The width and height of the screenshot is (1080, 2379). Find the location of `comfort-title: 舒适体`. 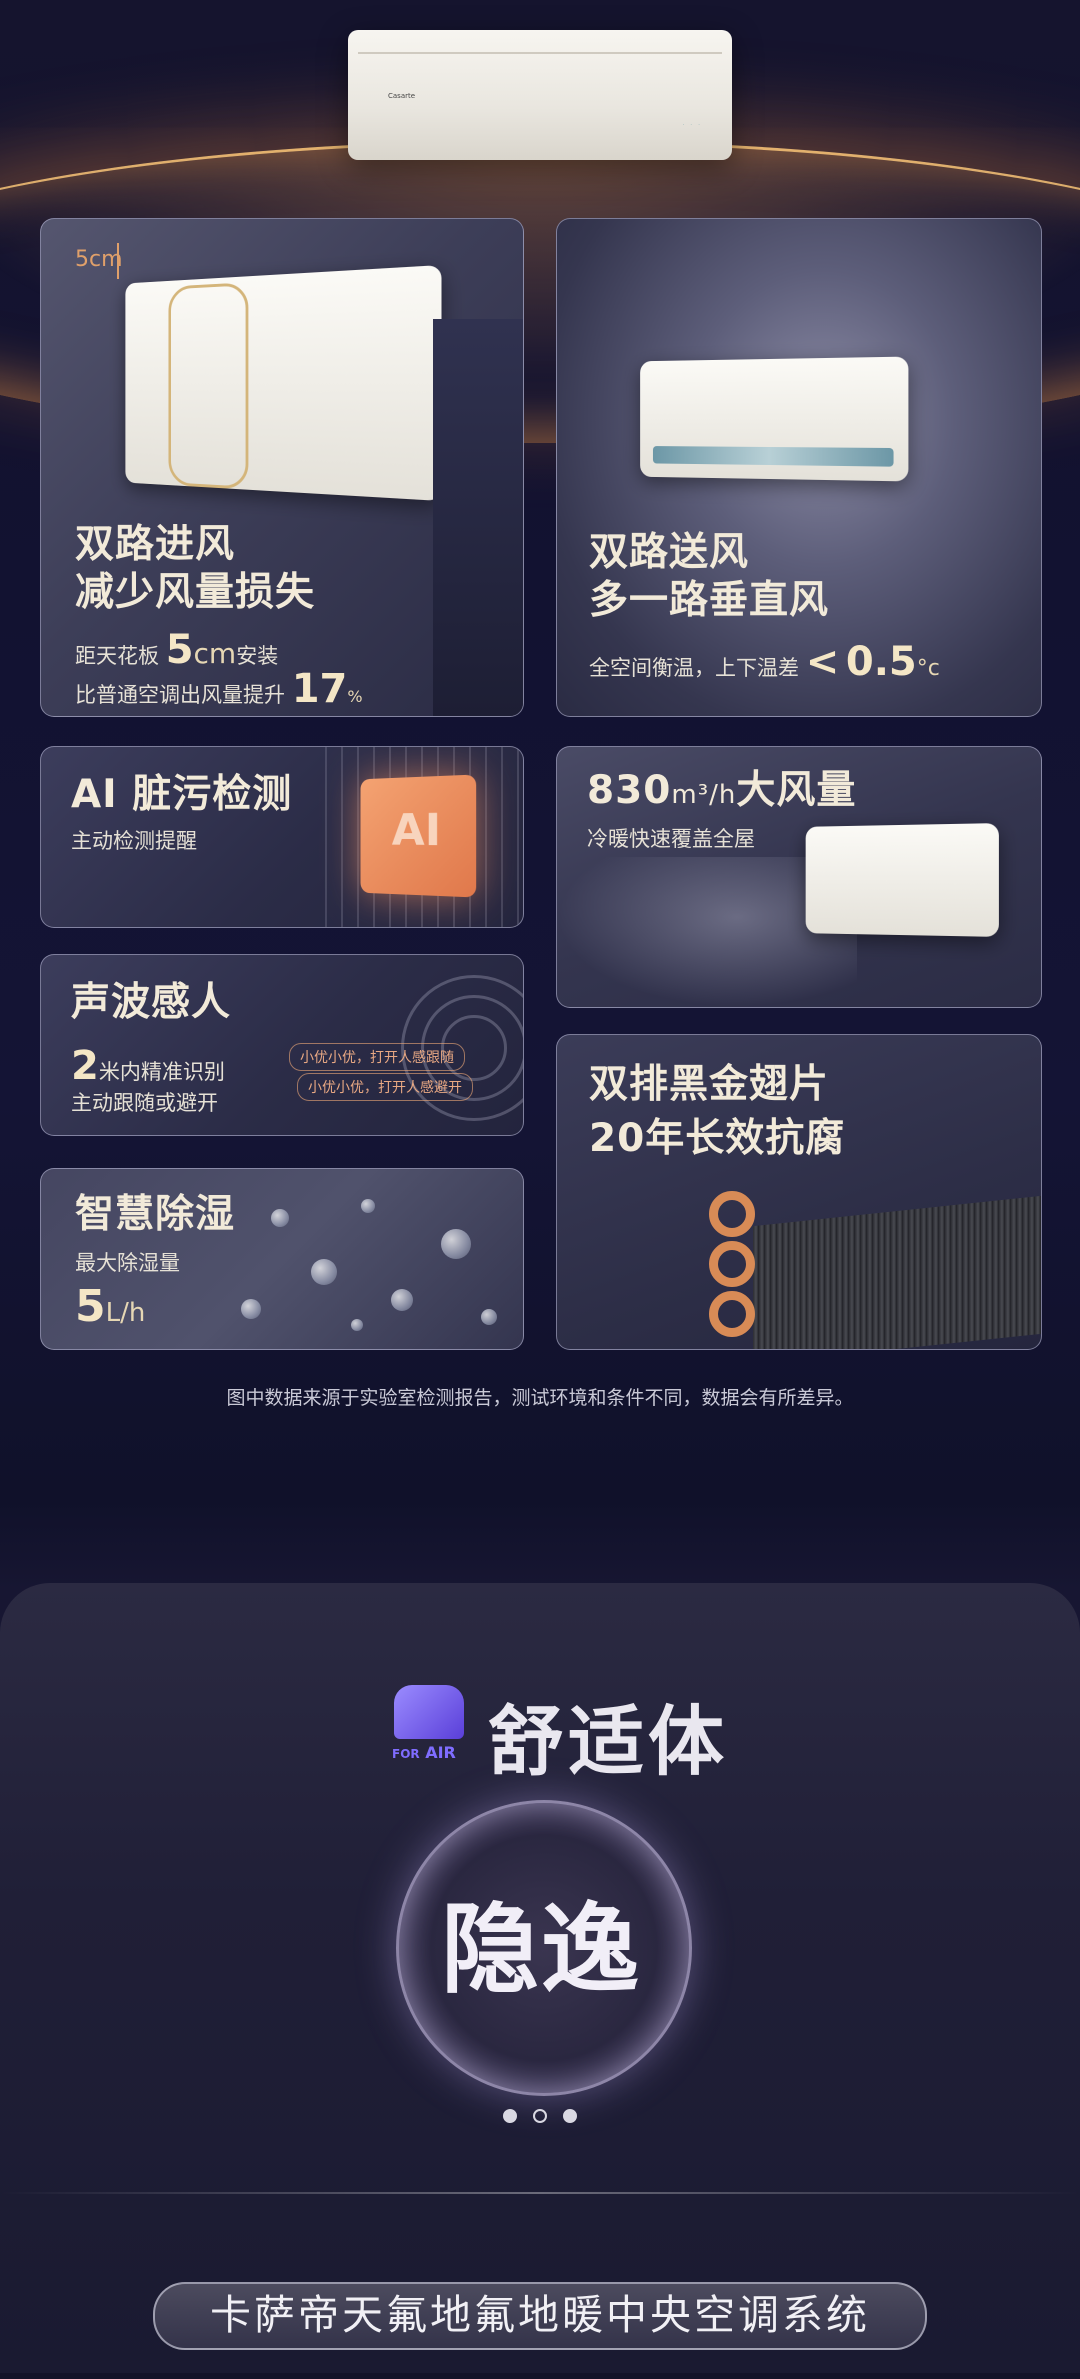

comfort-title: 舒适体 is located at coordinates (608, 1741).